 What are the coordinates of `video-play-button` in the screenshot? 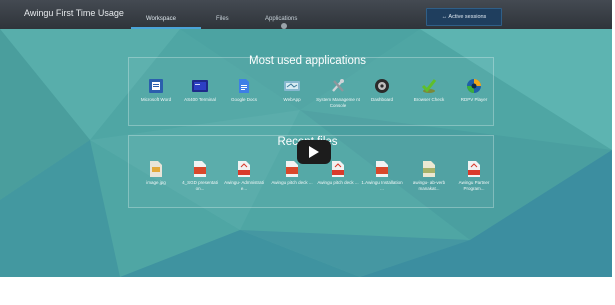 It's located at (314, 152).